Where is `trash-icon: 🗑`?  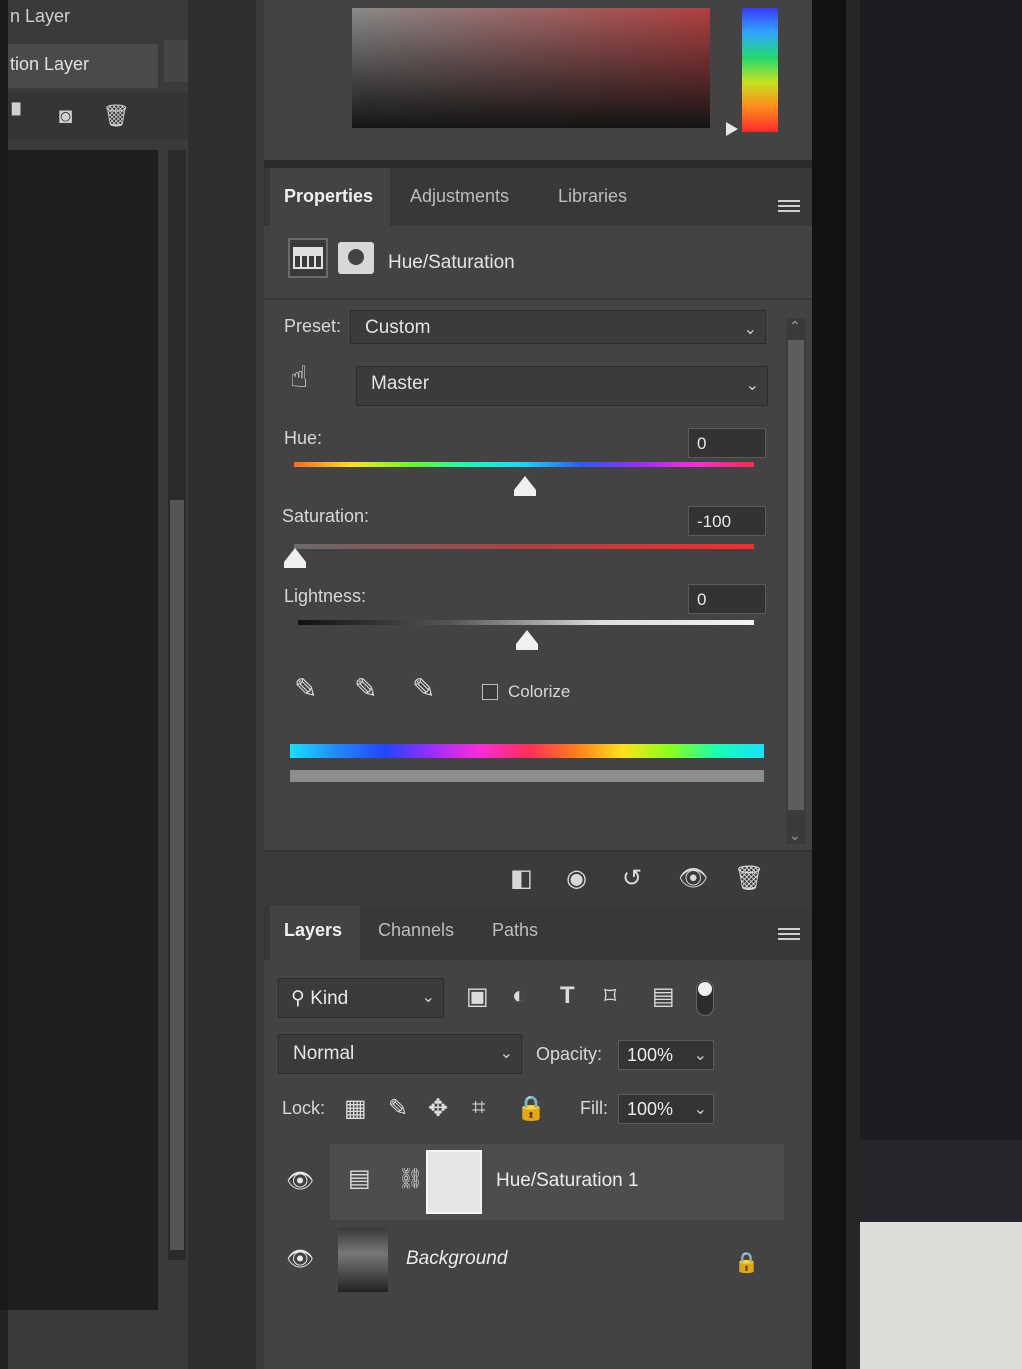
trash-icon: 🗑 is located at coordinates (116, 116).